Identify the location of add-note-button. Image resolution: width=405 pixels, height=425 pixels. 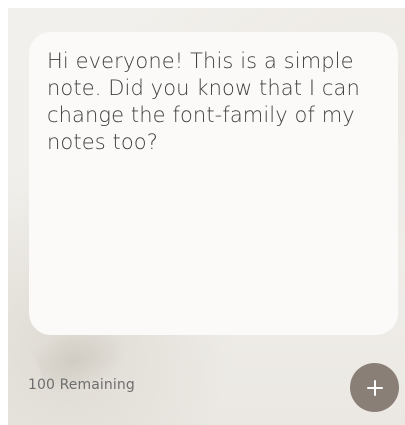
(374, 387).